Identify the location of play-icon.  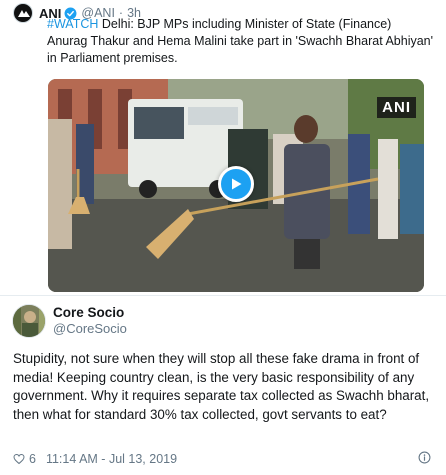
(237, 184).